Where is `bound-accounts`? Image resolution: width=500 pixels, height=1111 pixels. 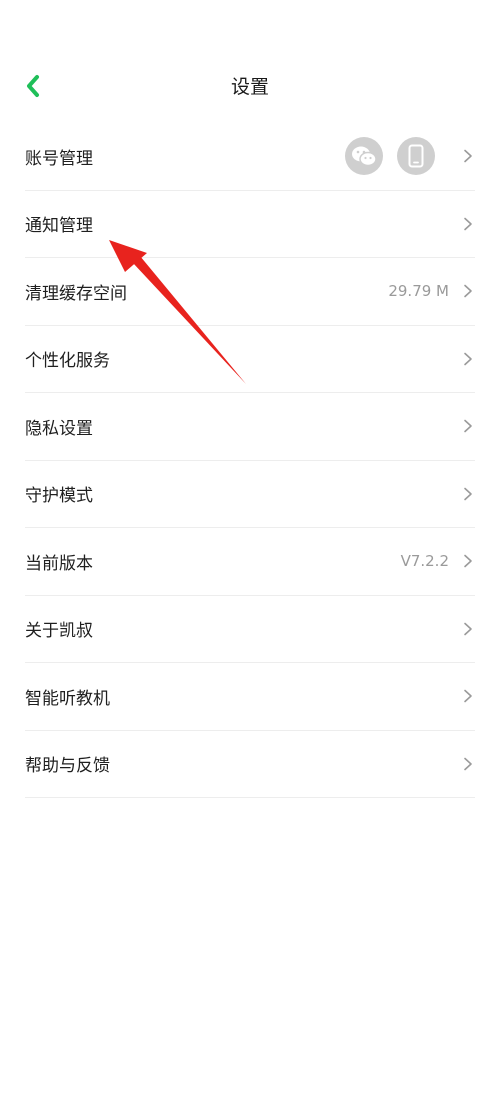 bound-accounts is located at coordinates (383, 156).